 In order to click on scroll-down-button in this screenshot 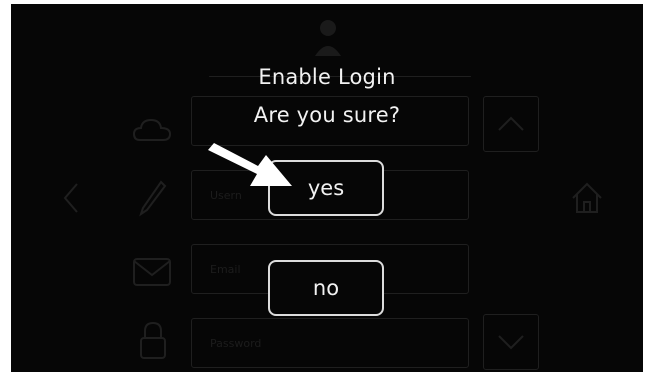, I will do `click(511, 342)`.